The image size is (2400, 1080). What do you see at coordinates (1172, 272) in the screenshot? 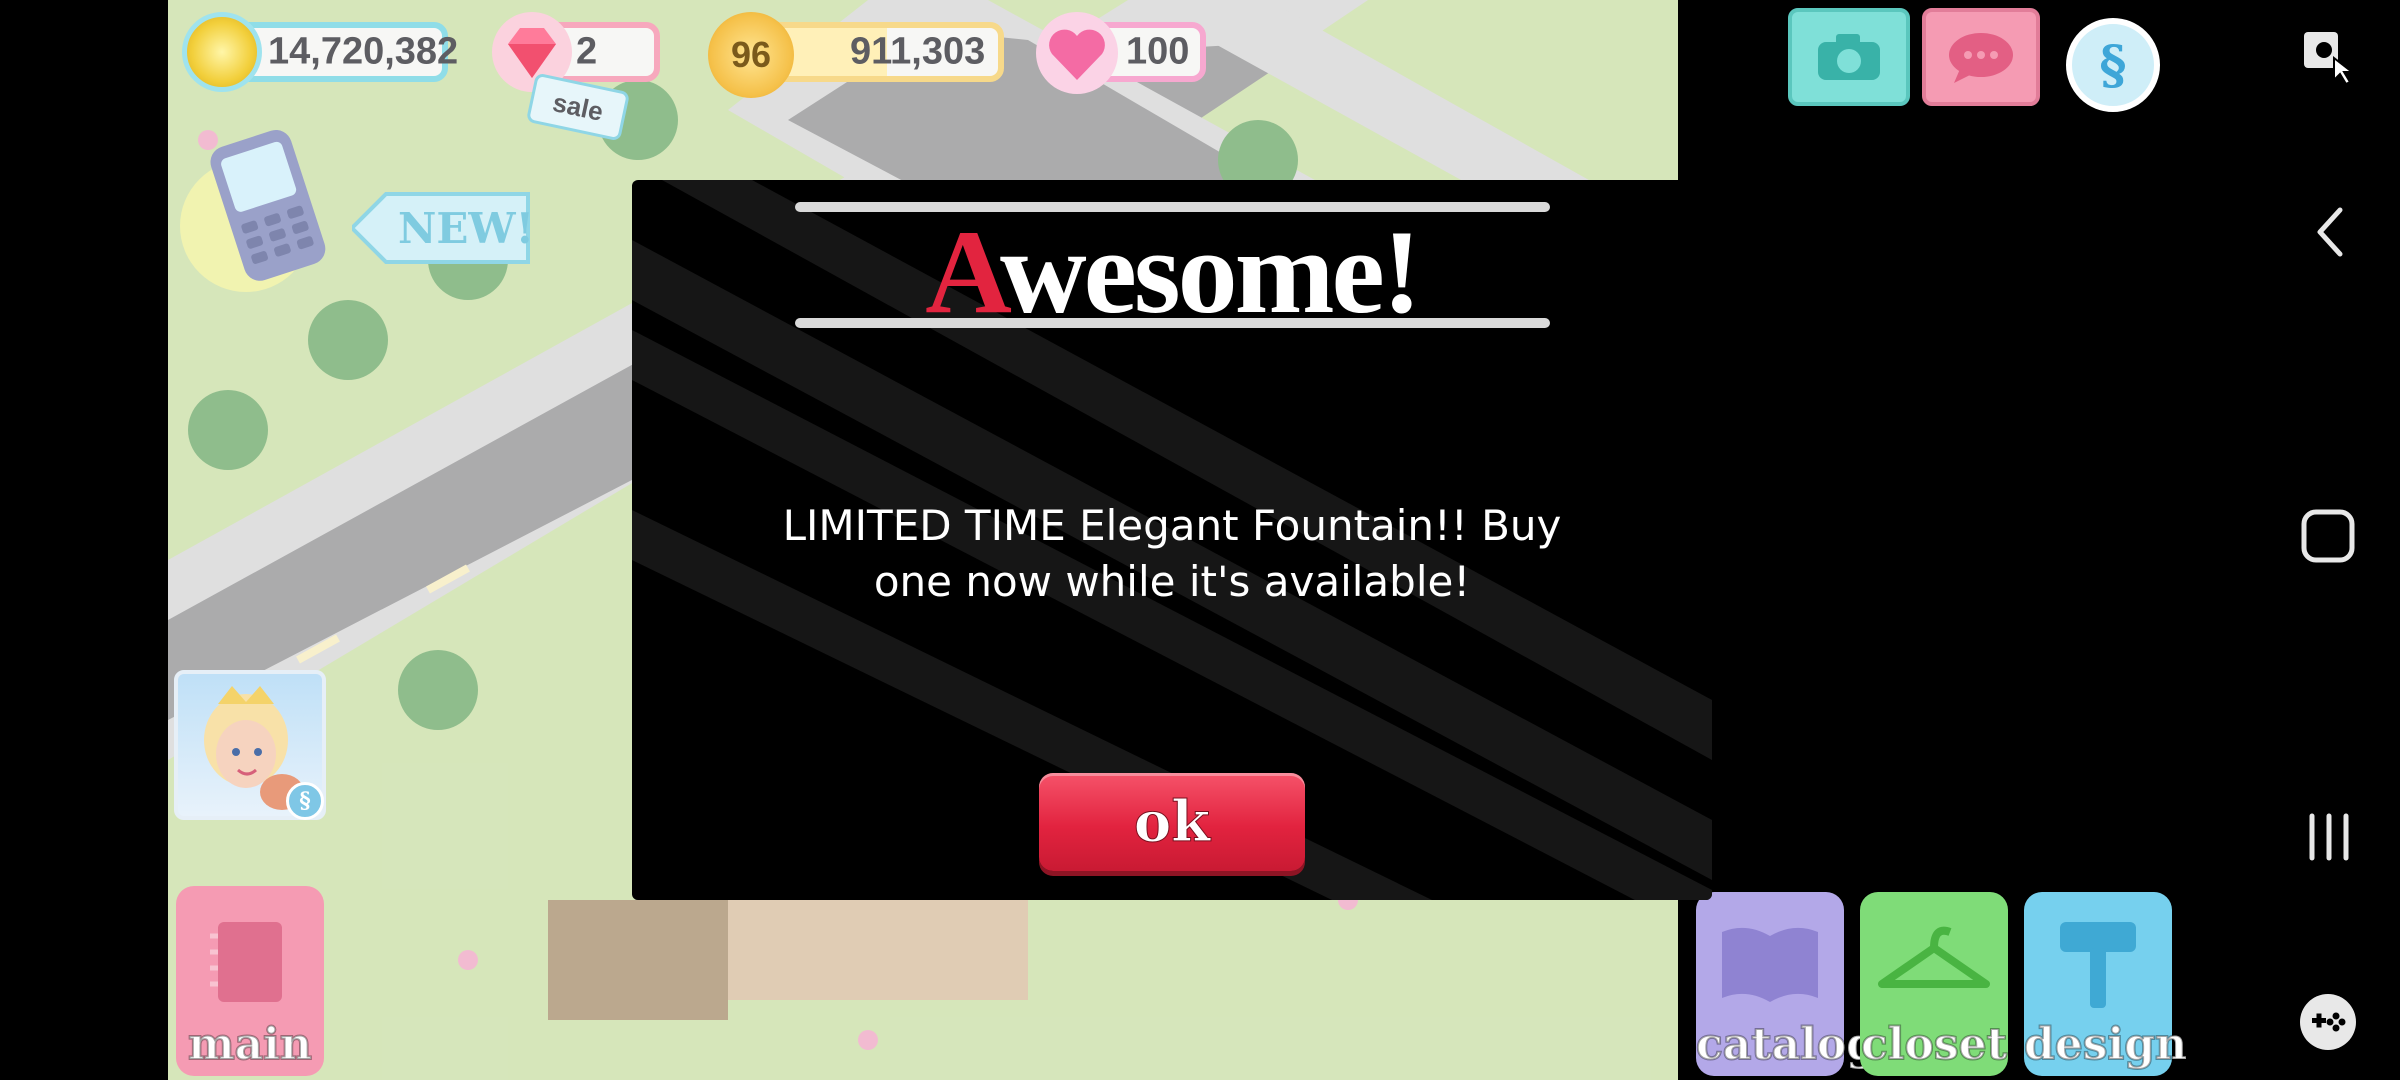
I see `dialog-title: Awesome!` at bounding box center [1172, 272].